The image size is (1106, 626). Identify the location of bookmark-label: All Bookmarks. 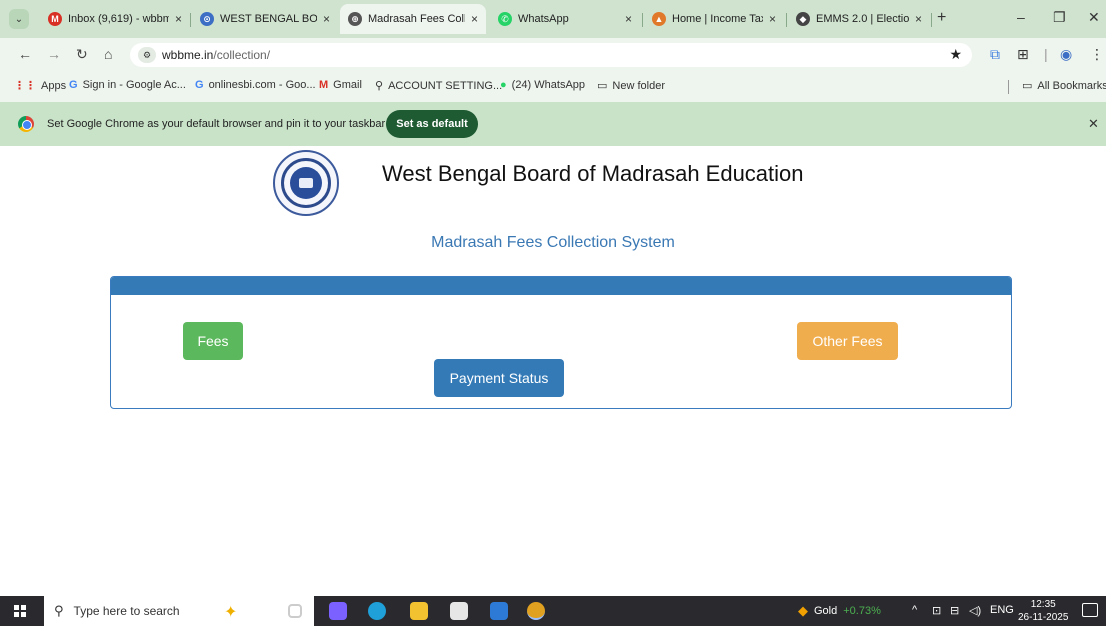
(1071, 85).